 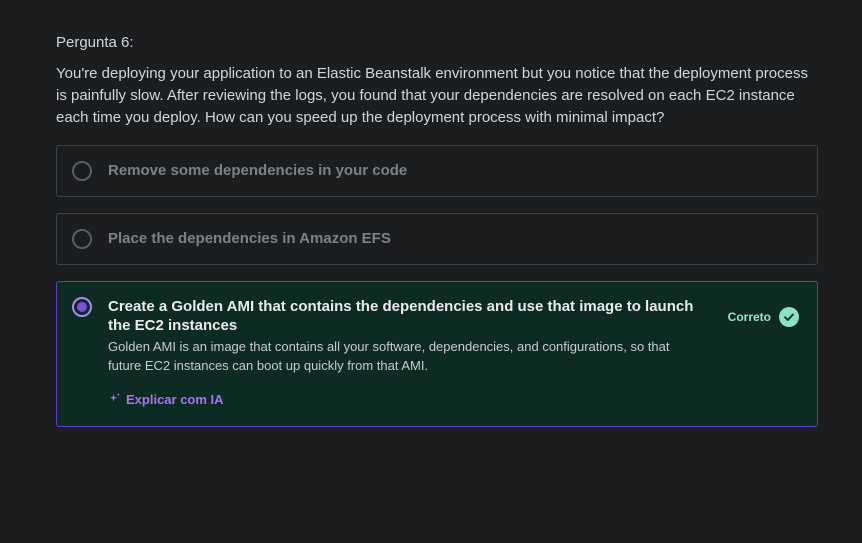 I want to click on explain-with-ai-label: Explicar com IA, so click(x=175, y=399).